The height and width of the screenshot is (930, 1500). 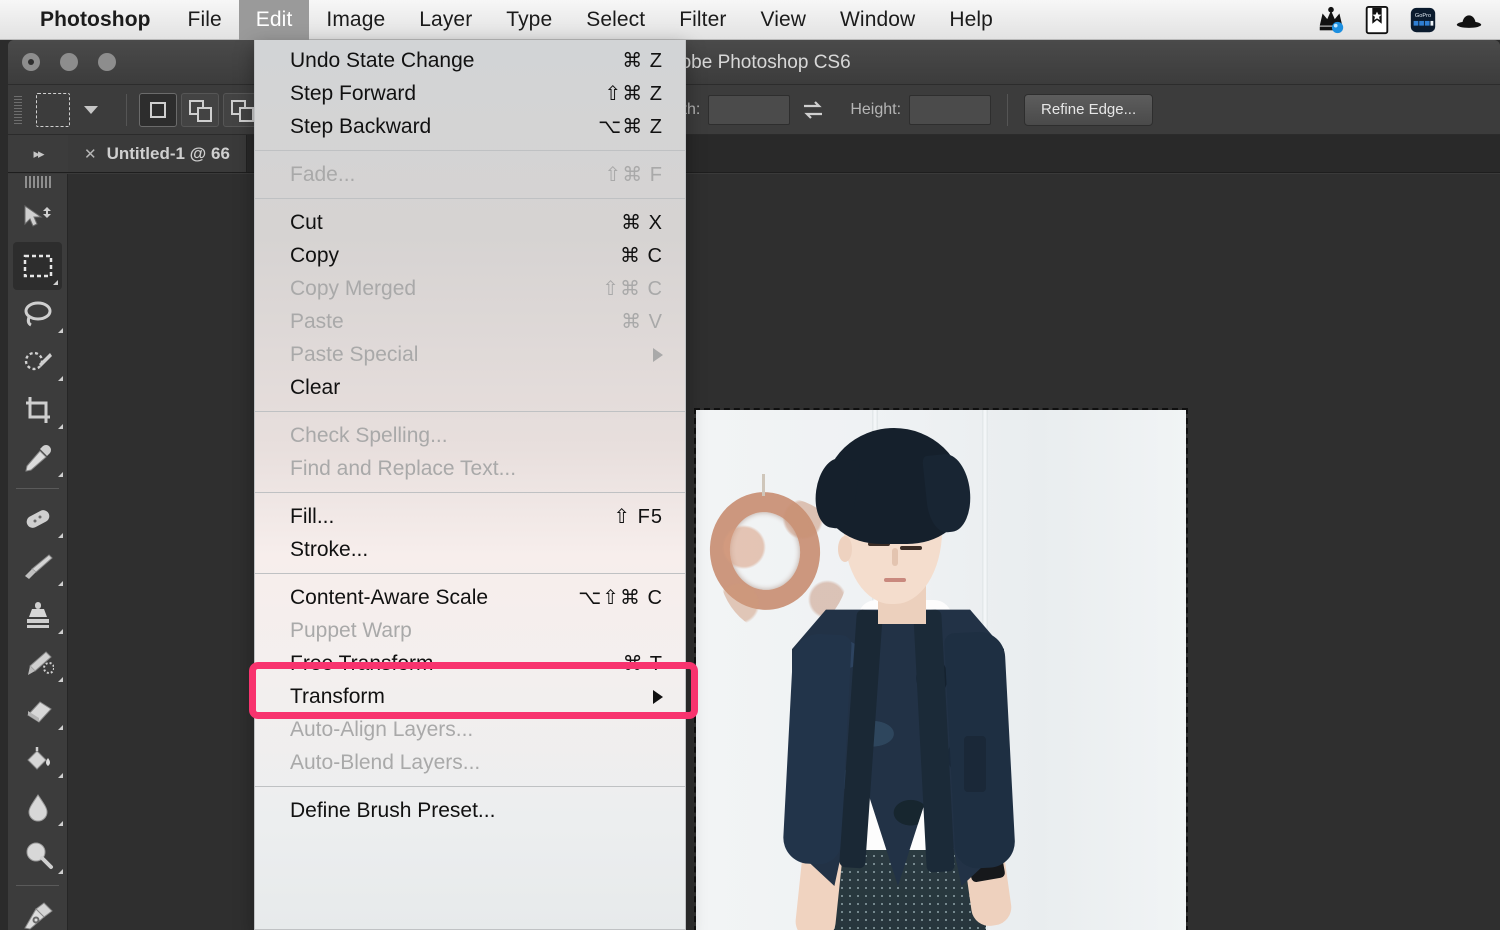 What do you see at coordinates (470, 663) in the screenshot?
I see `menu-item-free-transform: Free Transform ⌘ T` at bounding box center [470, 663].